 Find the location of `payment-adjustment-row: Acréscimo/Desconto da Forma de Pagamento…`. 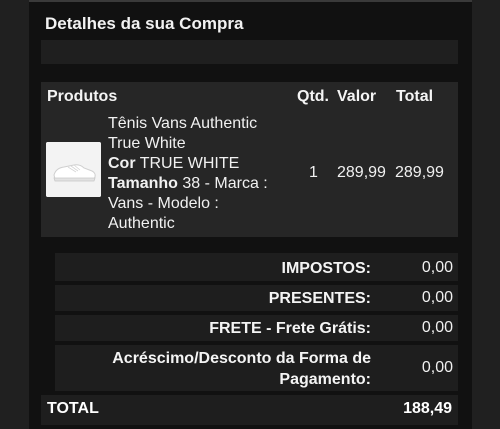

payment-adjustment-row: Acréscimo/Desconto da Forma de Pagamento… is located at coordinates (256, 368).